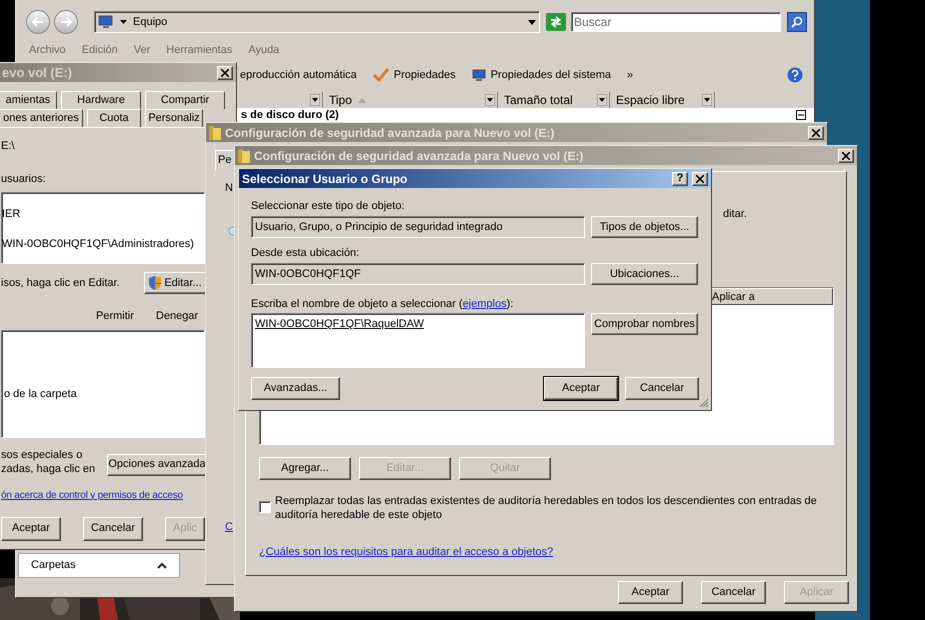 This screenshot has width=925, height=620. I want to click on toolbar-button: », so click(630, 75).